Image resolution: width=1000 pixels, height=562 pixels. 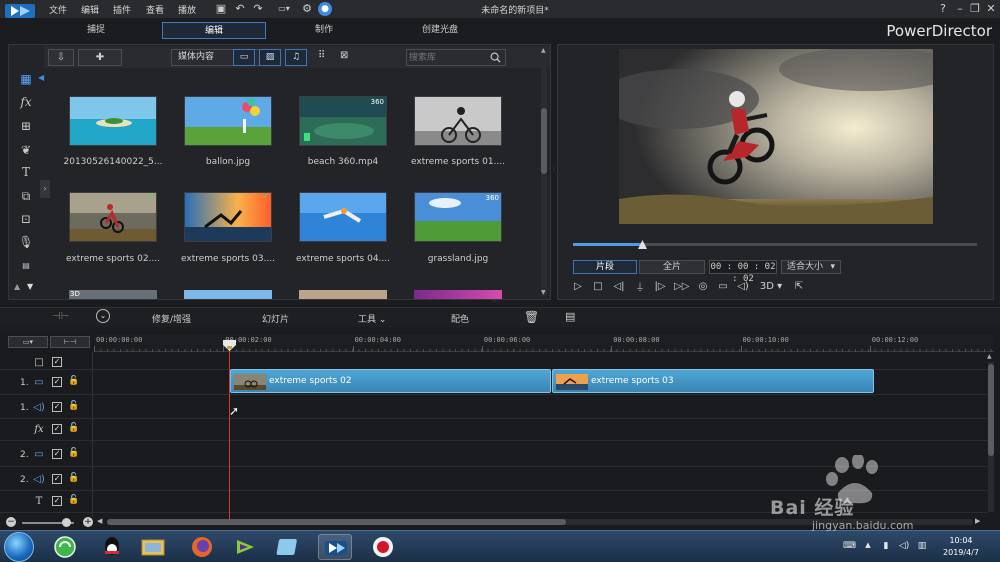 I want to click on master-square-icon: □, so click(x=39, y=363).